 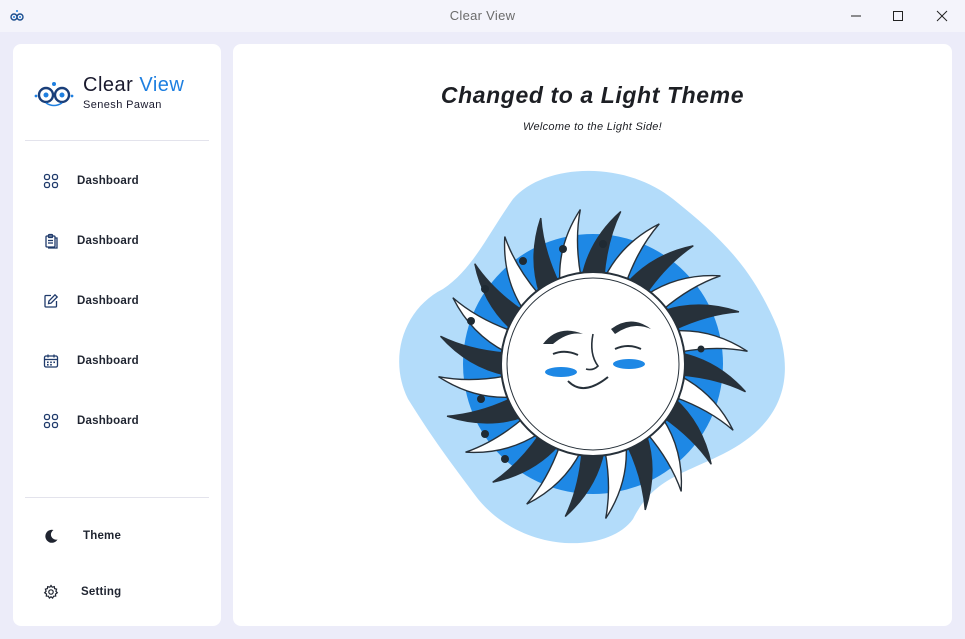 What do you see at coordinates (101, 592) in the screenshot?
I see `sidebar-item-label: Setting` at bounding box center [101, 592].